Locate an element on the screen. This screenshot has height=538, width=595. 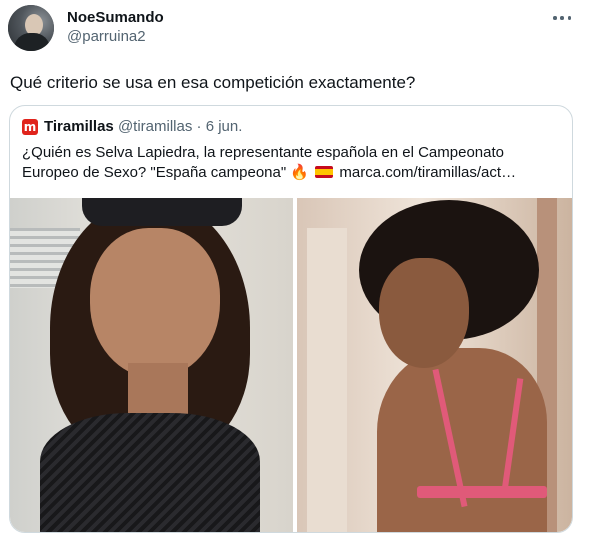
avatar is located at coordinates (31, 28).